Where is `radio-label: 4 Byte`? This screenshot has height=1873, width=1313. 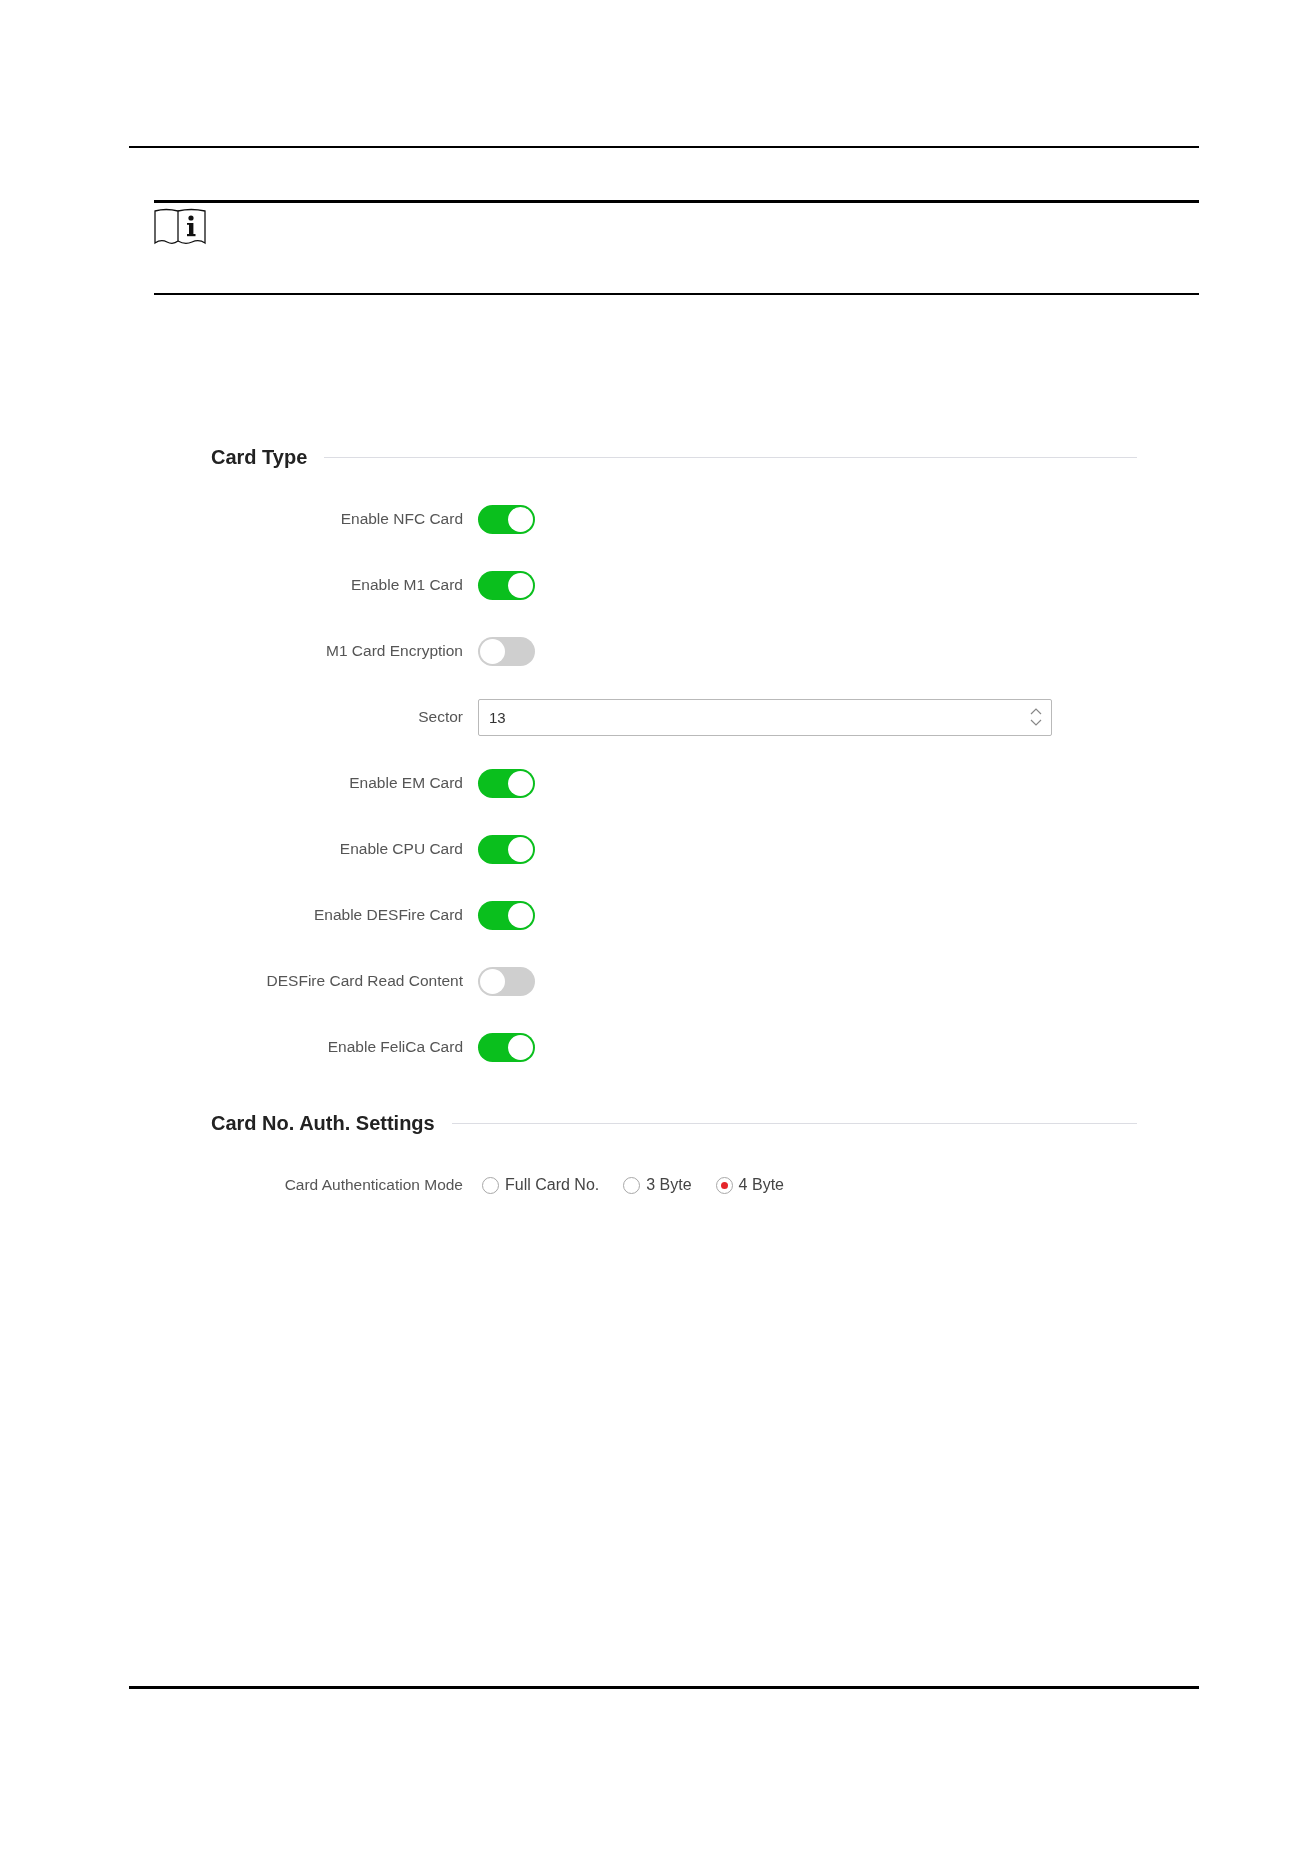
radio-label: 4 Byte is located at coordinates (761, 1185).